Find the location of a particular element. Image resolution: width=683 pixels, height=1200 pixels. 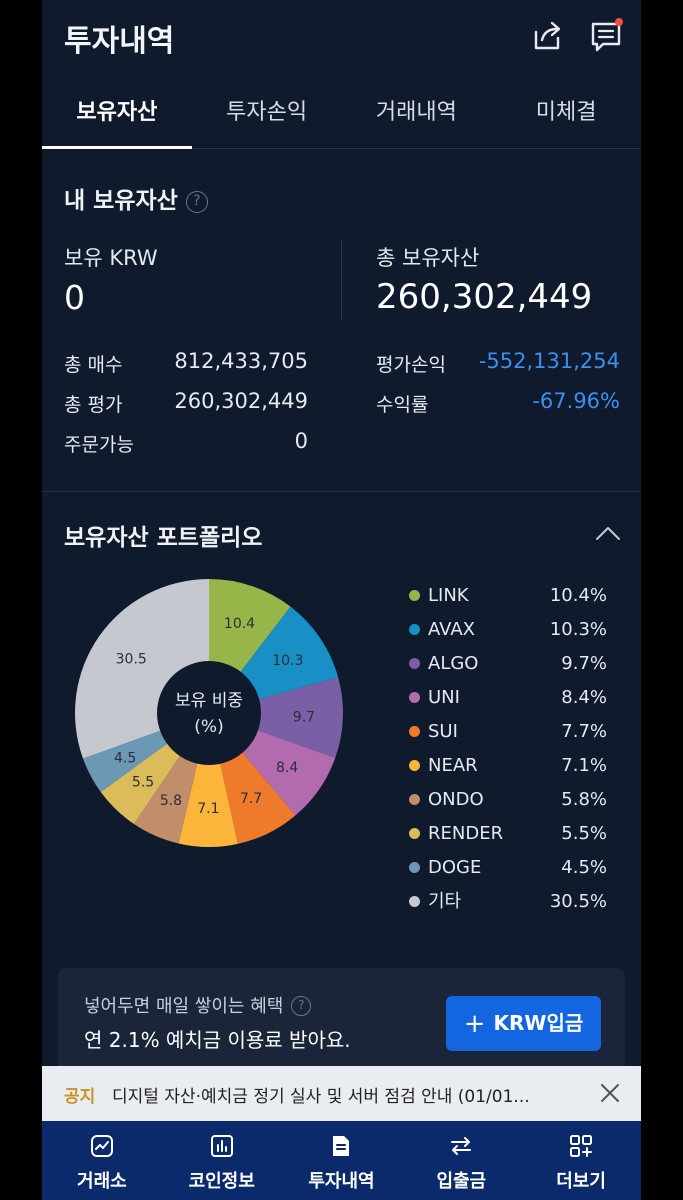

donut-hole is located at coordinates (209, 713).